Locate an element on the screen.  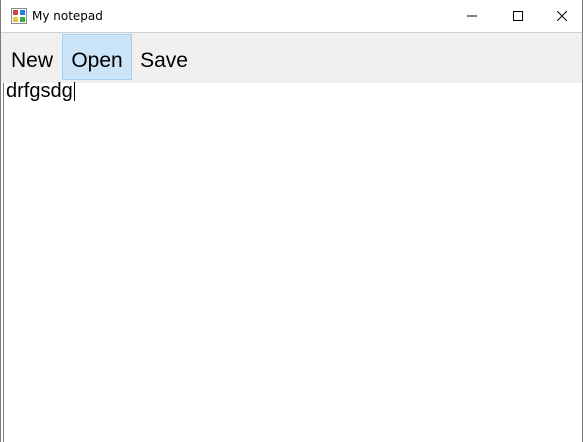
editor-text-value: drfgsdg is located at coordinates (39, 91).